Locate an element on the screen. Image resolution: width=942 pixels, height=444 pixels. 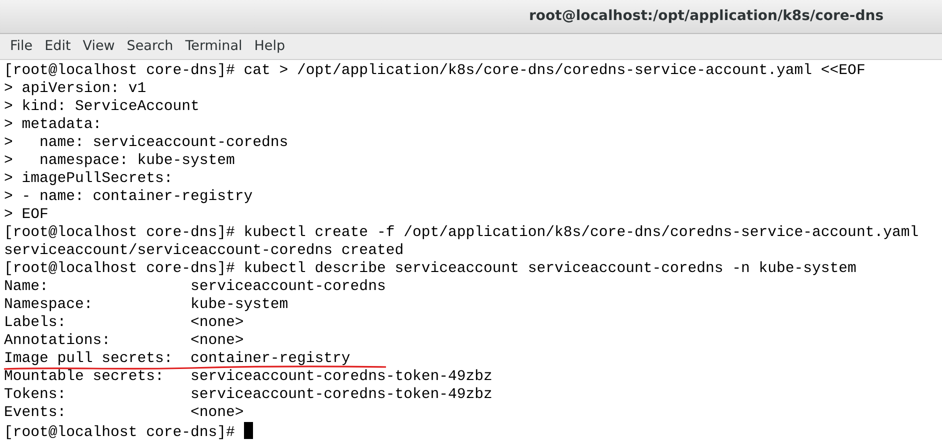
terminal-line: > name: serviceaccount-coredns is located at coordinates (146, 143).